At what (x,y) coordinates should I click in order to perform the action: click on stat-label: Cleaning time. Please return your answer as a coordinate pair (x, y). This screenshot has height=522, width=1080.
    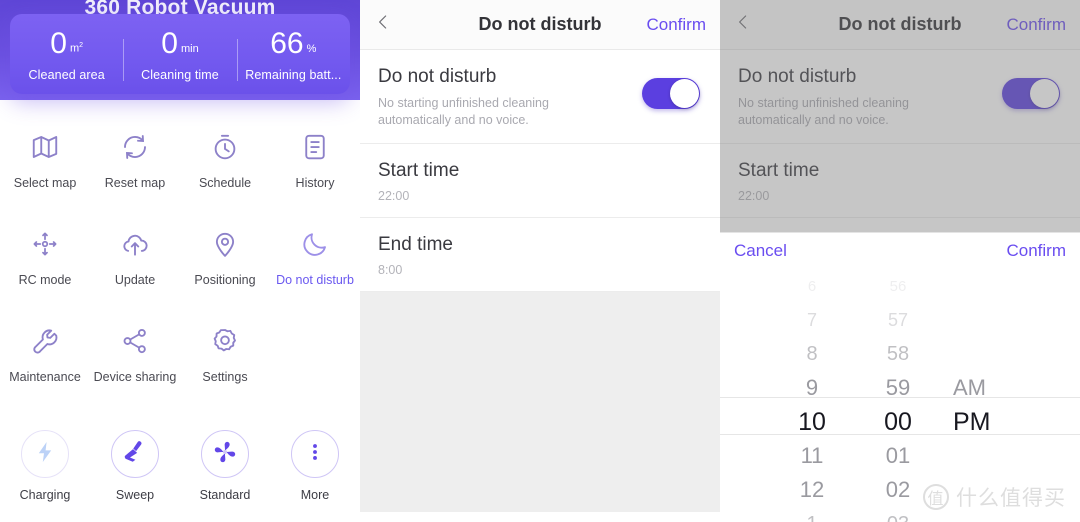
    Looking at the image, I should click on (180, 74).